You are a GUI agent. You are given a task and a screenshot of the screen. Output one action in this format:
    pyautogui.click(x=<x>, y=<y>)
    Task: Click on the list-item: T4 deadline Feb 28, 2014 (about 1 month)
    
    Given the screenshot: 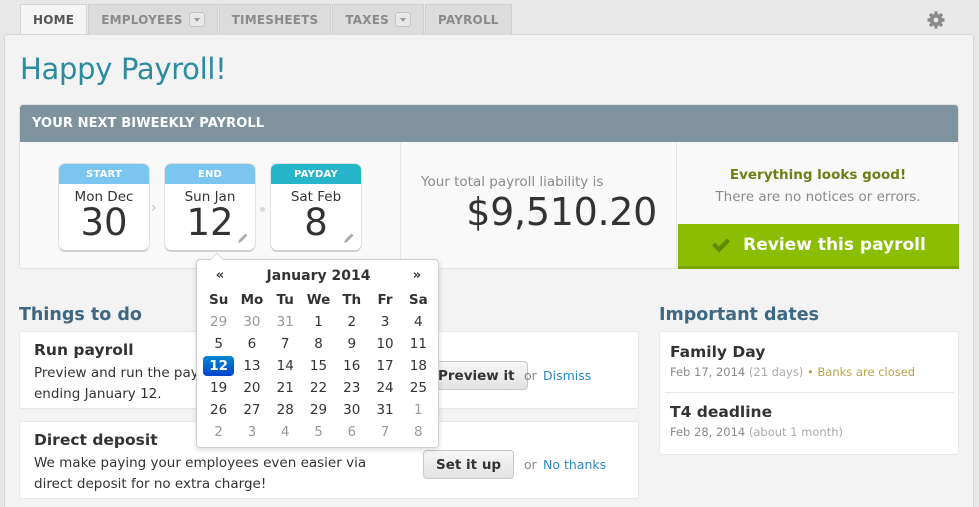 What is the action you would take?
    pyautogui.click(x=810, y=421)
    